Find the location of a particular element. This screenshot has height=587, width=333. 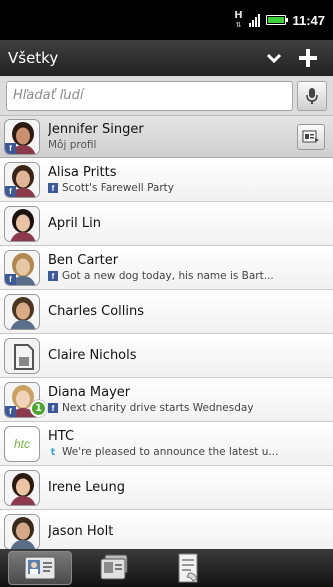

update-count-badge: 1 is located at coordinates (38, 408).